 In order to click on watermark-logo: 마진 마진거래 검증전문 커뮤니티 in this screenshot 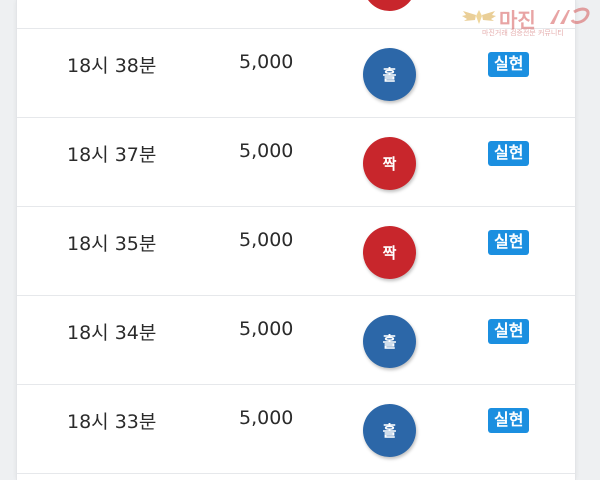, I will do `click(529, 21)`.